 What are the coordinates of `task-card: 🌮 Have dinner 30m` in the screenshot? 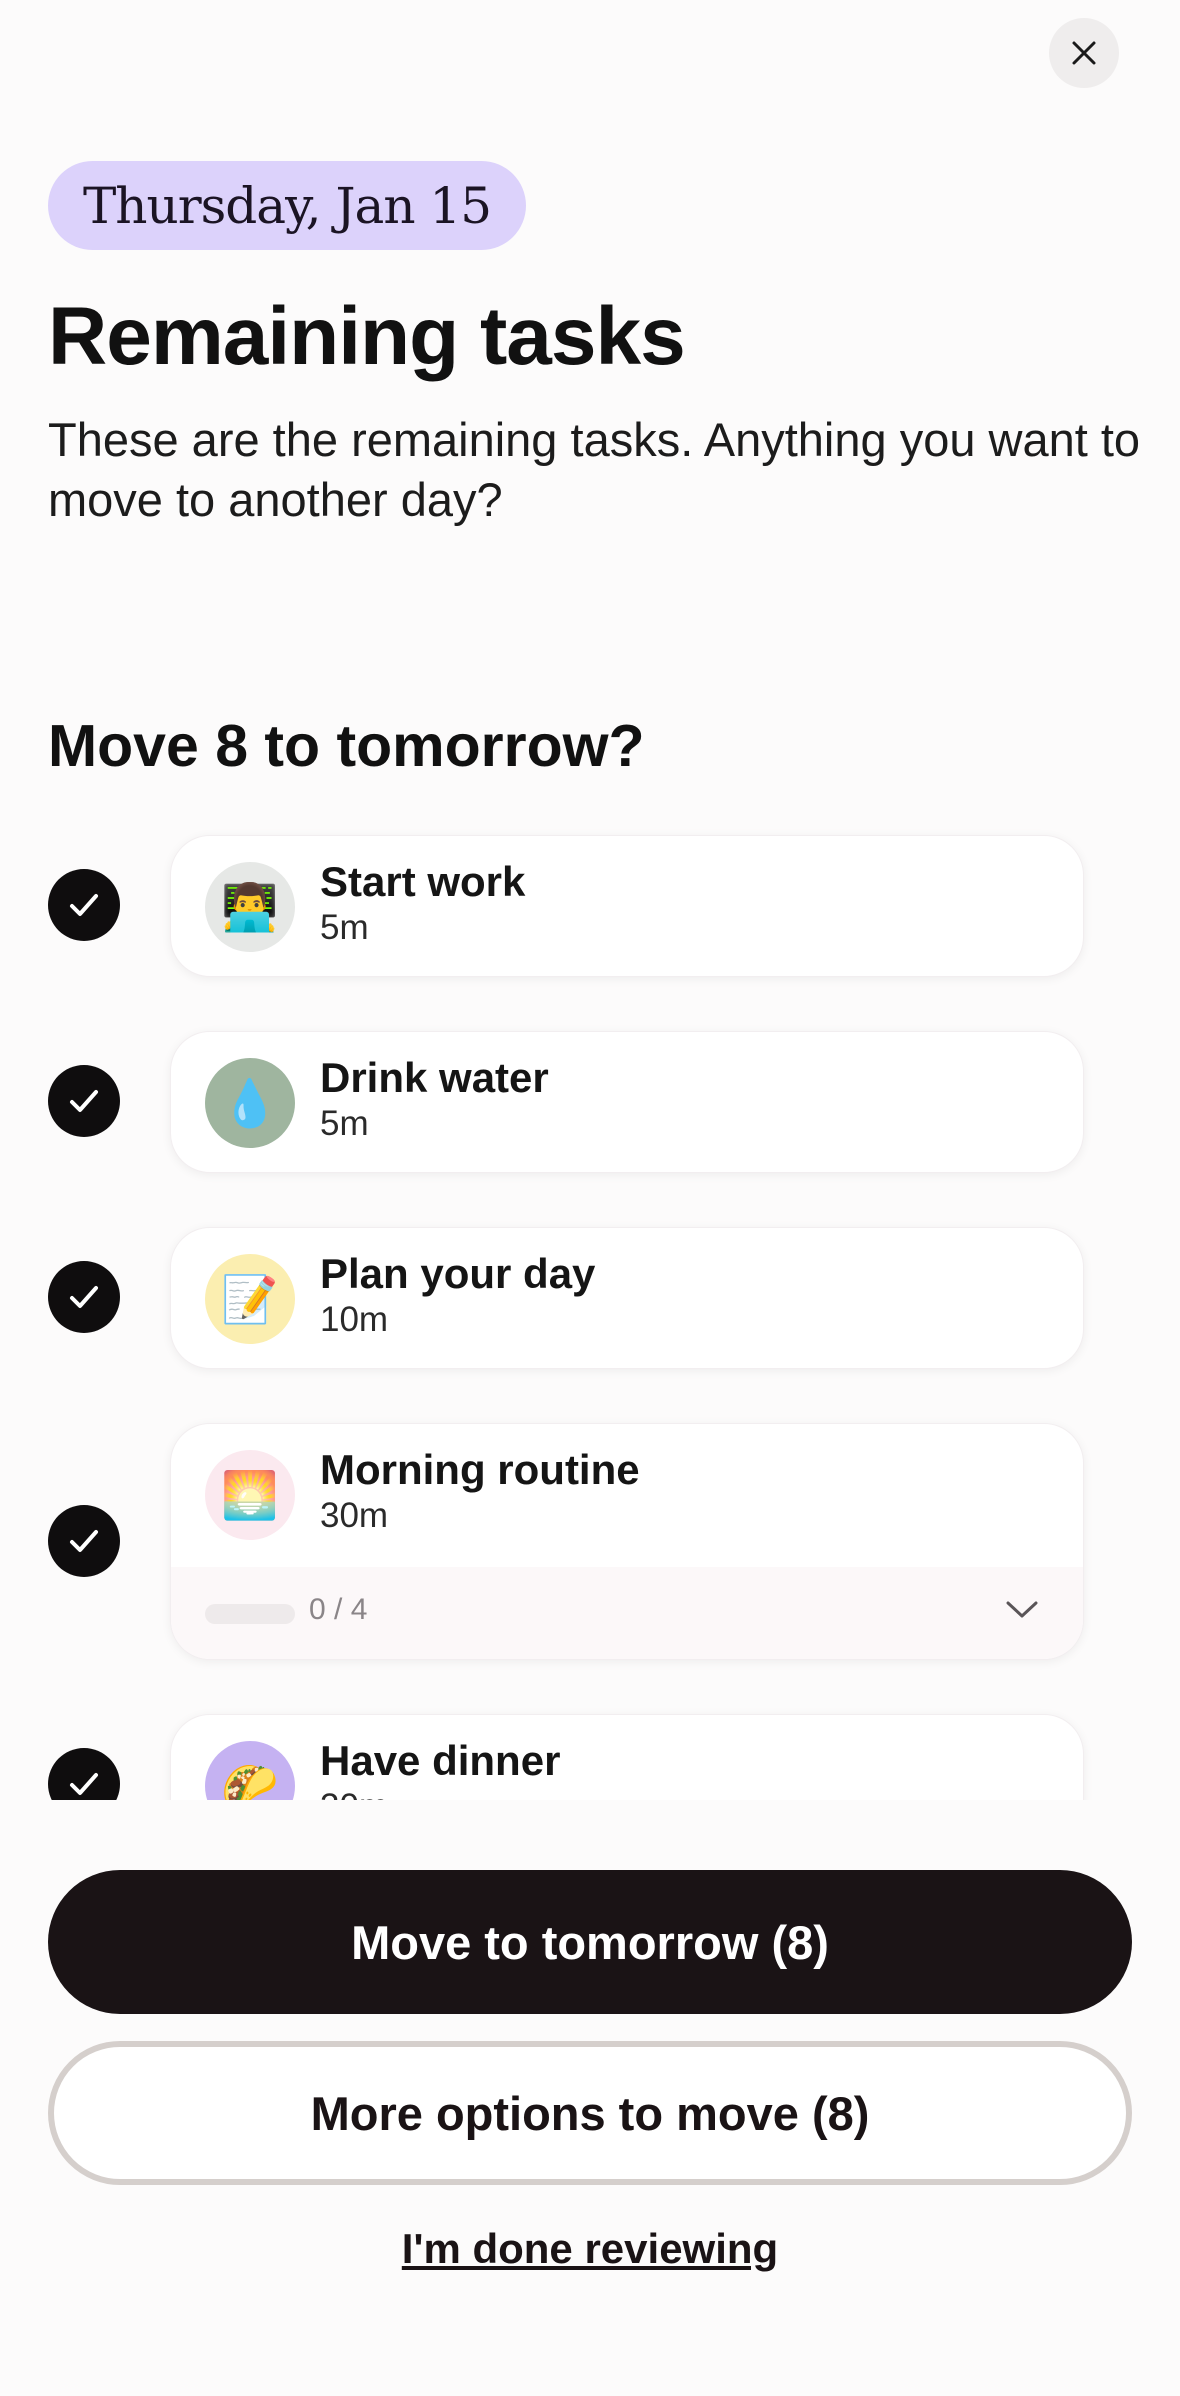 It's located at (627, 1757).